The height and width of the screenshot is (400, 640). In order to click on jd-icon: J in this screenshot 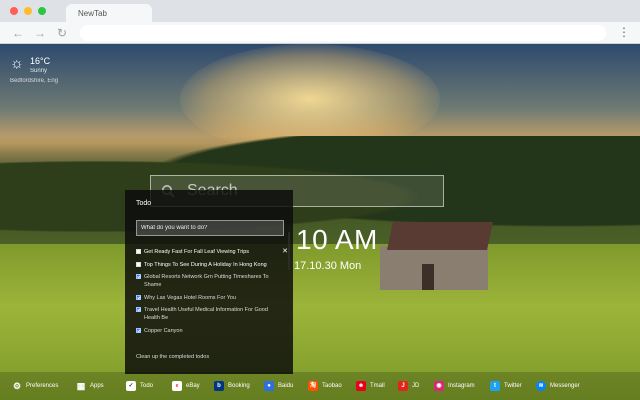, I will do `click(403, 386)`.